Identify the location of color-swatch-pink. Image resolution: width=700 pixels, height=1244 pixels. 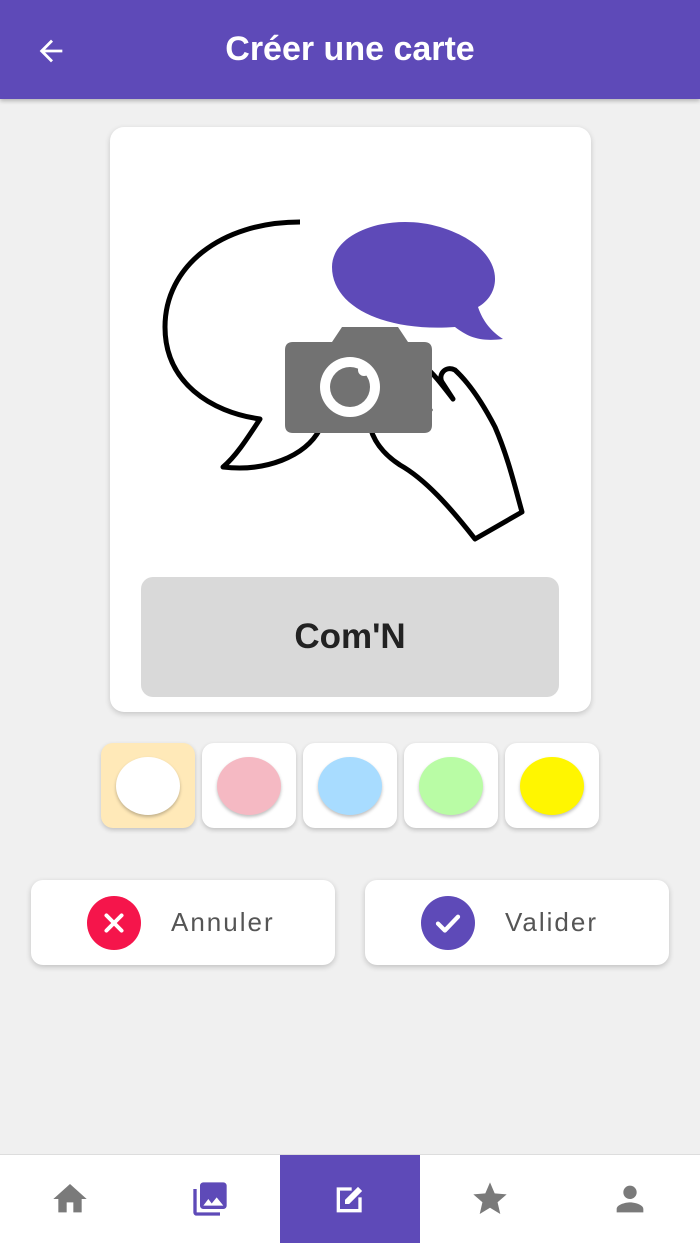
(249, 785).